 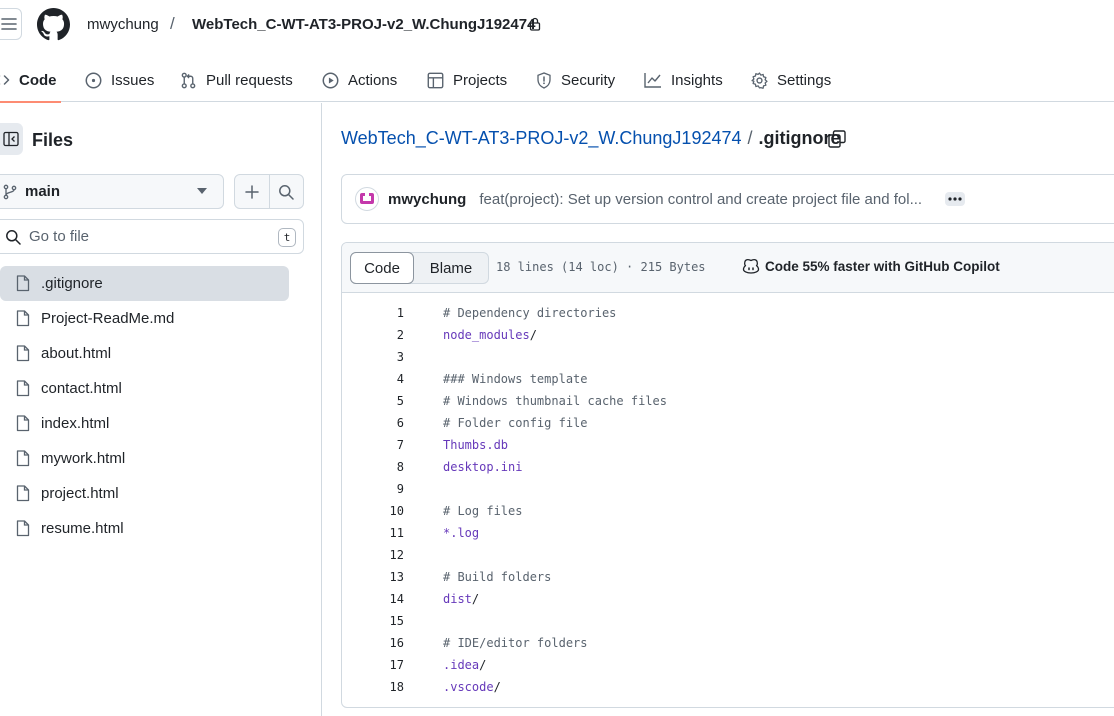 What do you see at coordinates (457, 599) in the screenshot?
I see `code-token: dist` at bounding box center [457, 599].